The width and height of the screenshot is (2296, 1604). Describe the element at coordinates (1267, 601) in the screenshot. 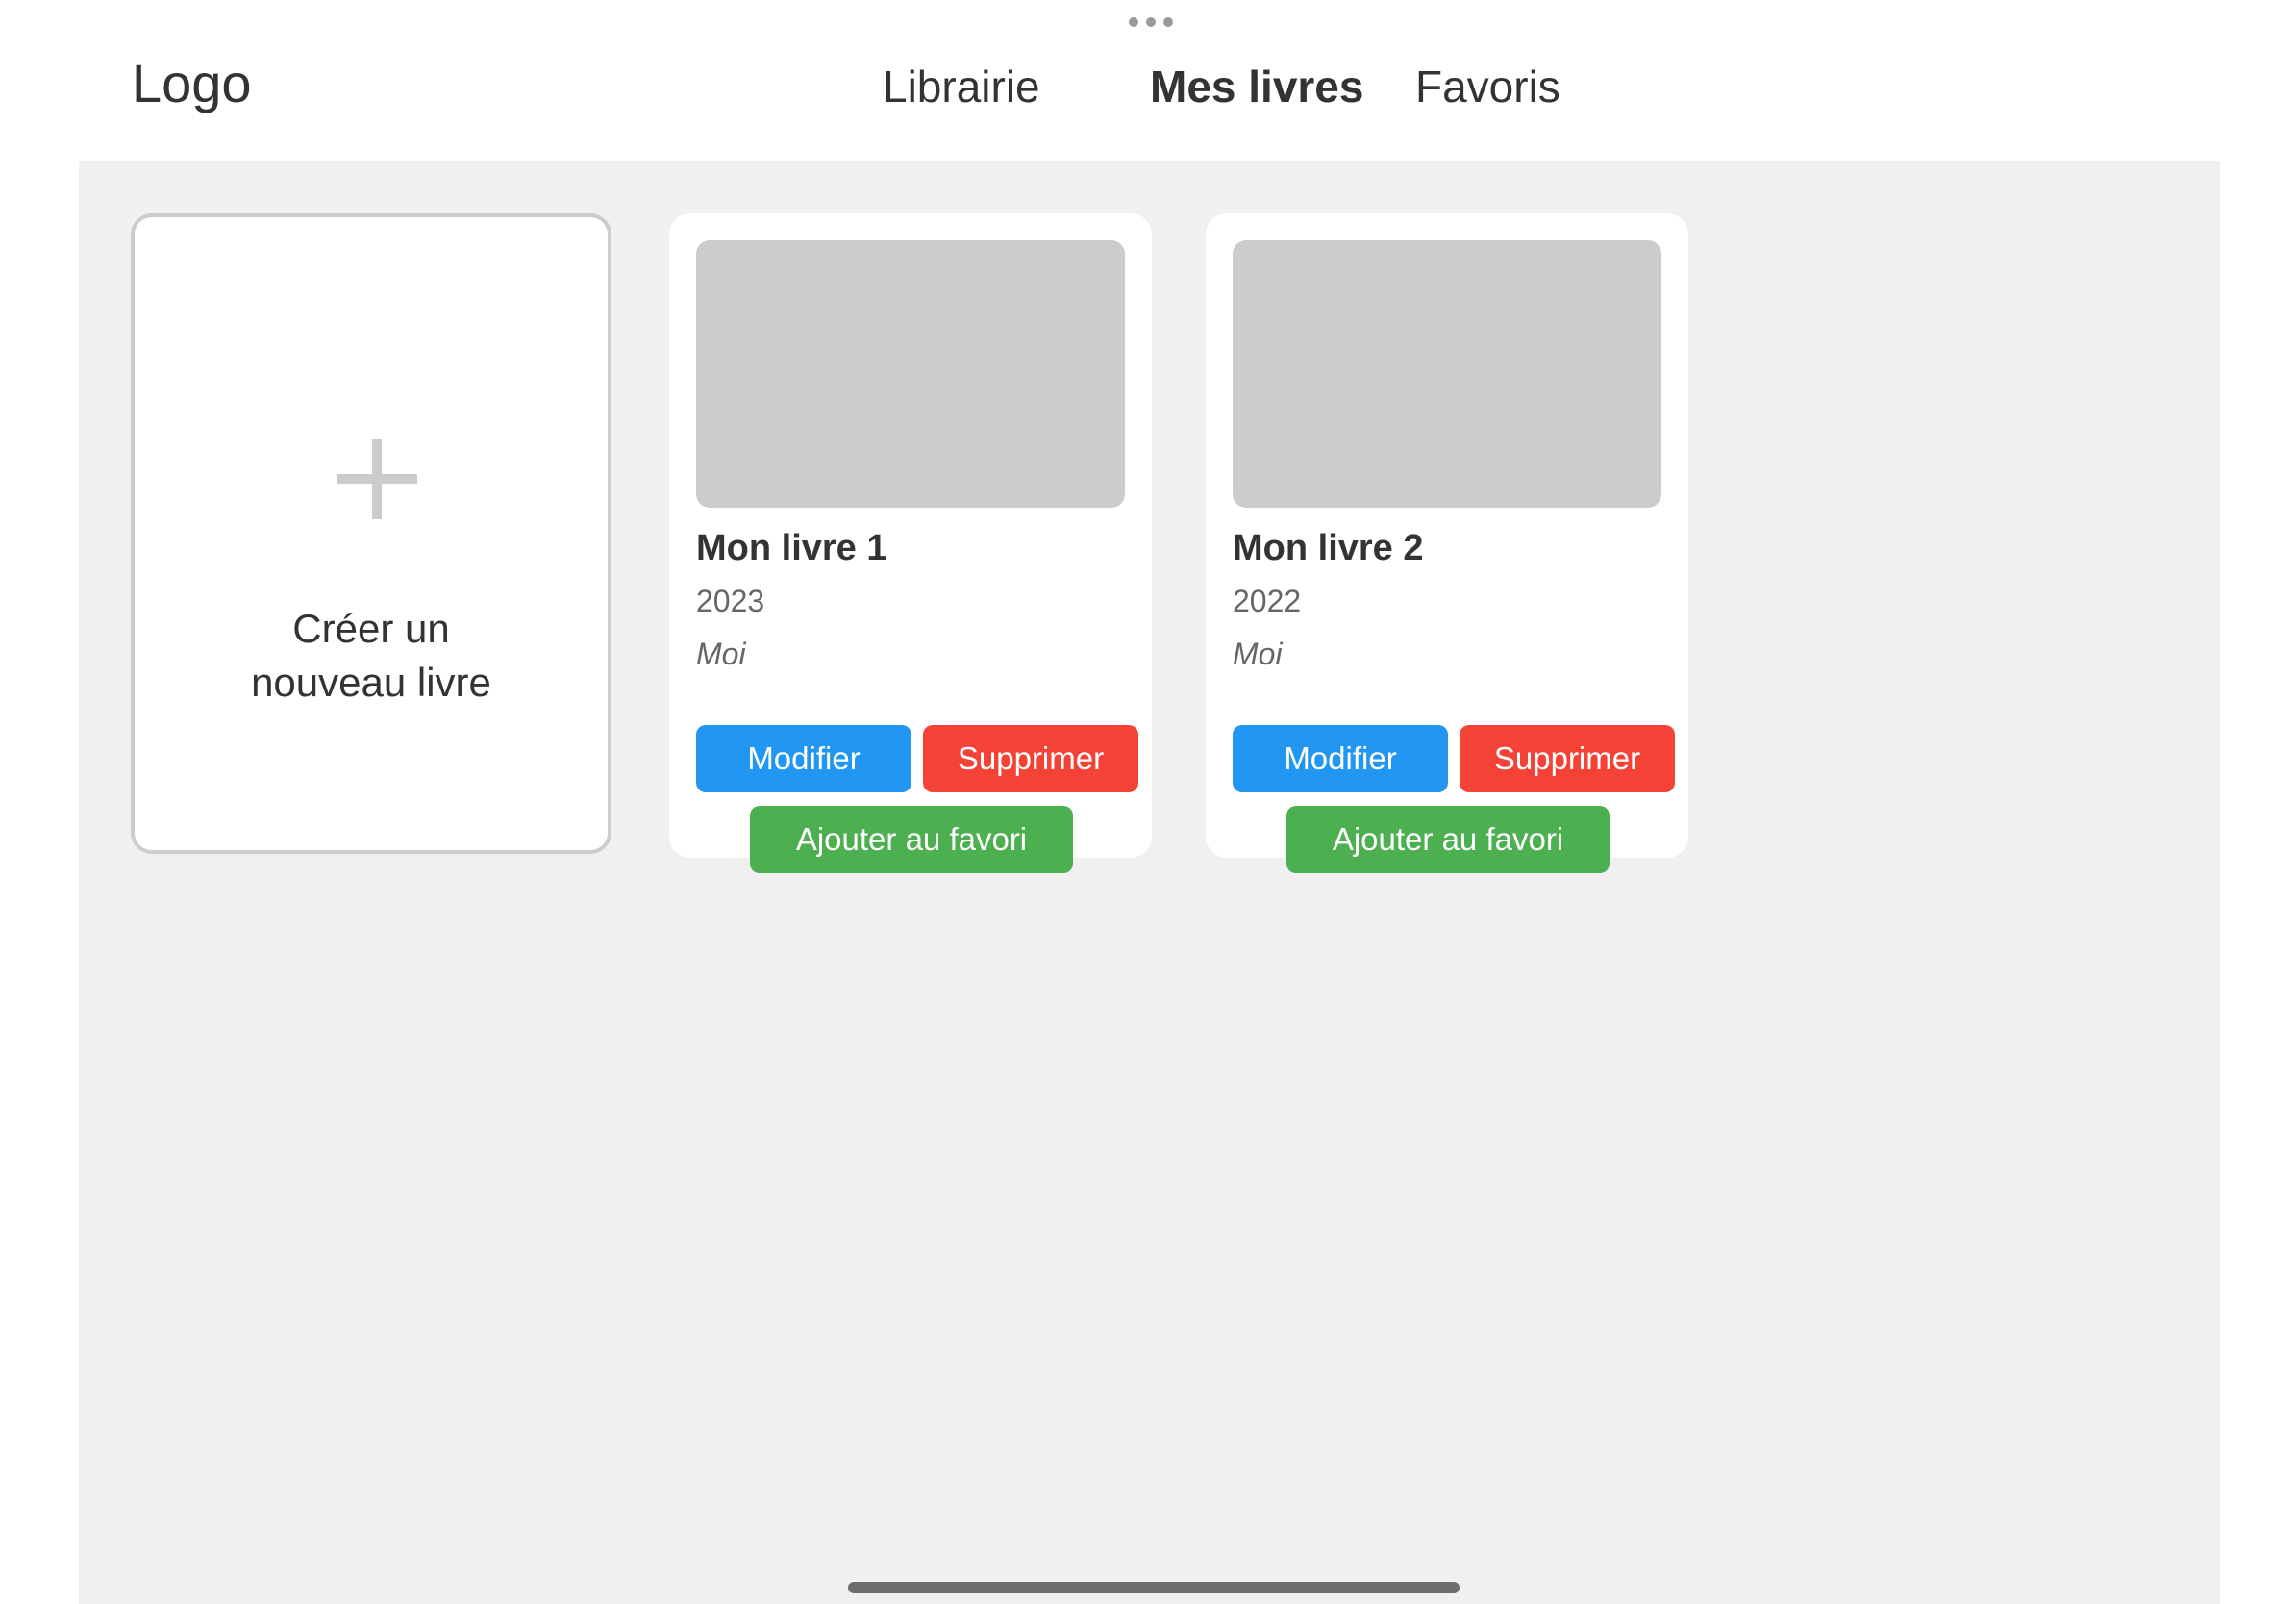

I see `book-year: 2022` at that location.